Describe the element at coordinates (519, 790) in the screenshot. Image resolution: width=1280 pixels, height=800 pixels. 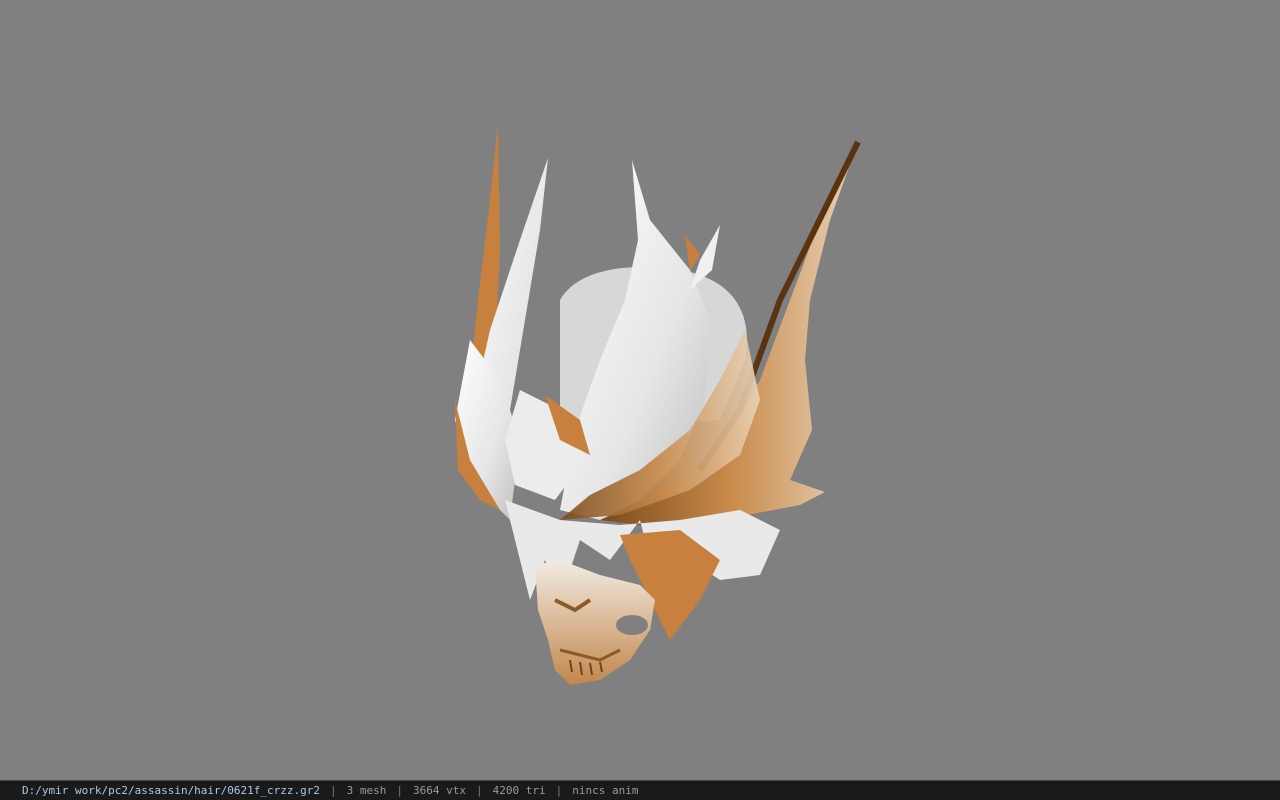
I see `triangle-count: 4200 tri` at that location.